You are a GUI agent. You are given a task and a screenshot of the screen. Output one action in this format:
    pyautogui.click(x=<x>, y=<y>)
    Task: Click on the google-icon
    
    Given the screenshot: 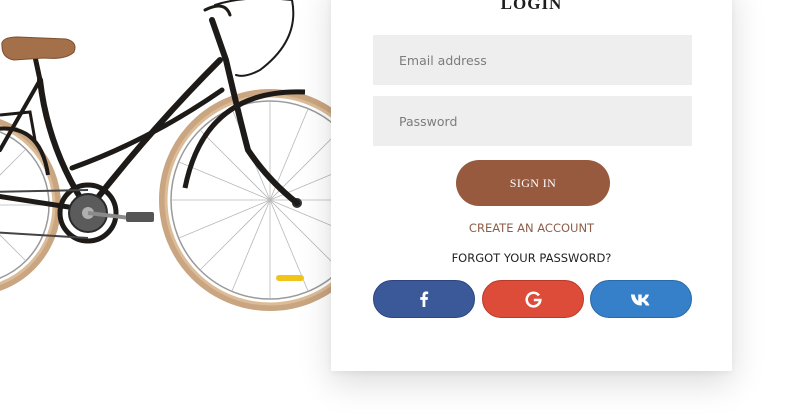 What is the action you would take?
    pyautogui.click(x=533, y=299)
    